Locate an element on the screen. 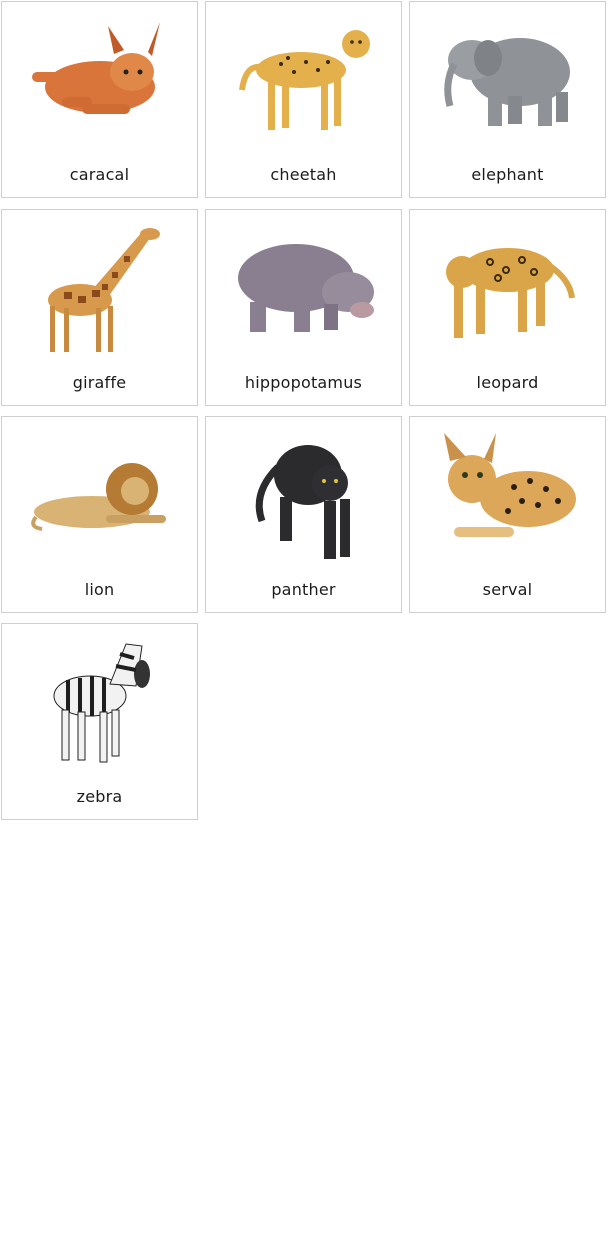  card-caracal: caracal is located at coordinates (99, 99).